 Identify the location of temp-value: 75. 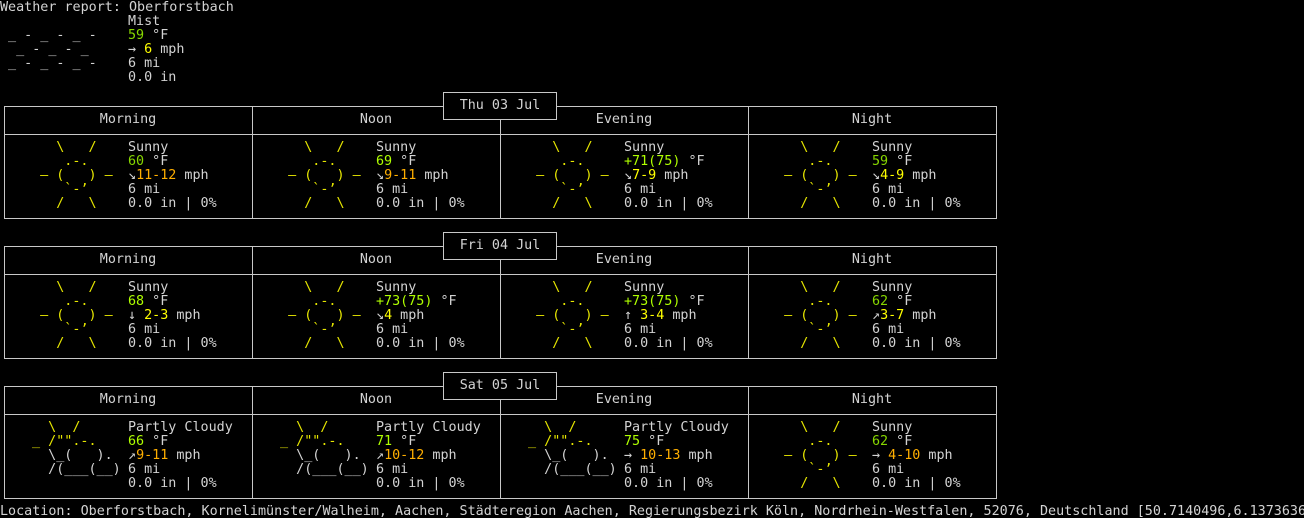
(632, 441).